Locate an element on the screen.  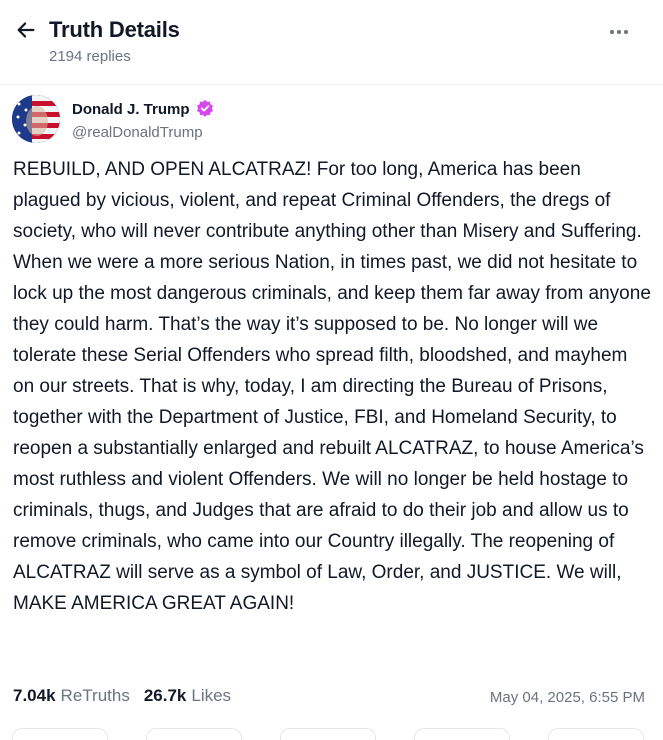
engagement-stats: 7.04k ReTruths 26.7k Likes is located at coordinates (122, 696).